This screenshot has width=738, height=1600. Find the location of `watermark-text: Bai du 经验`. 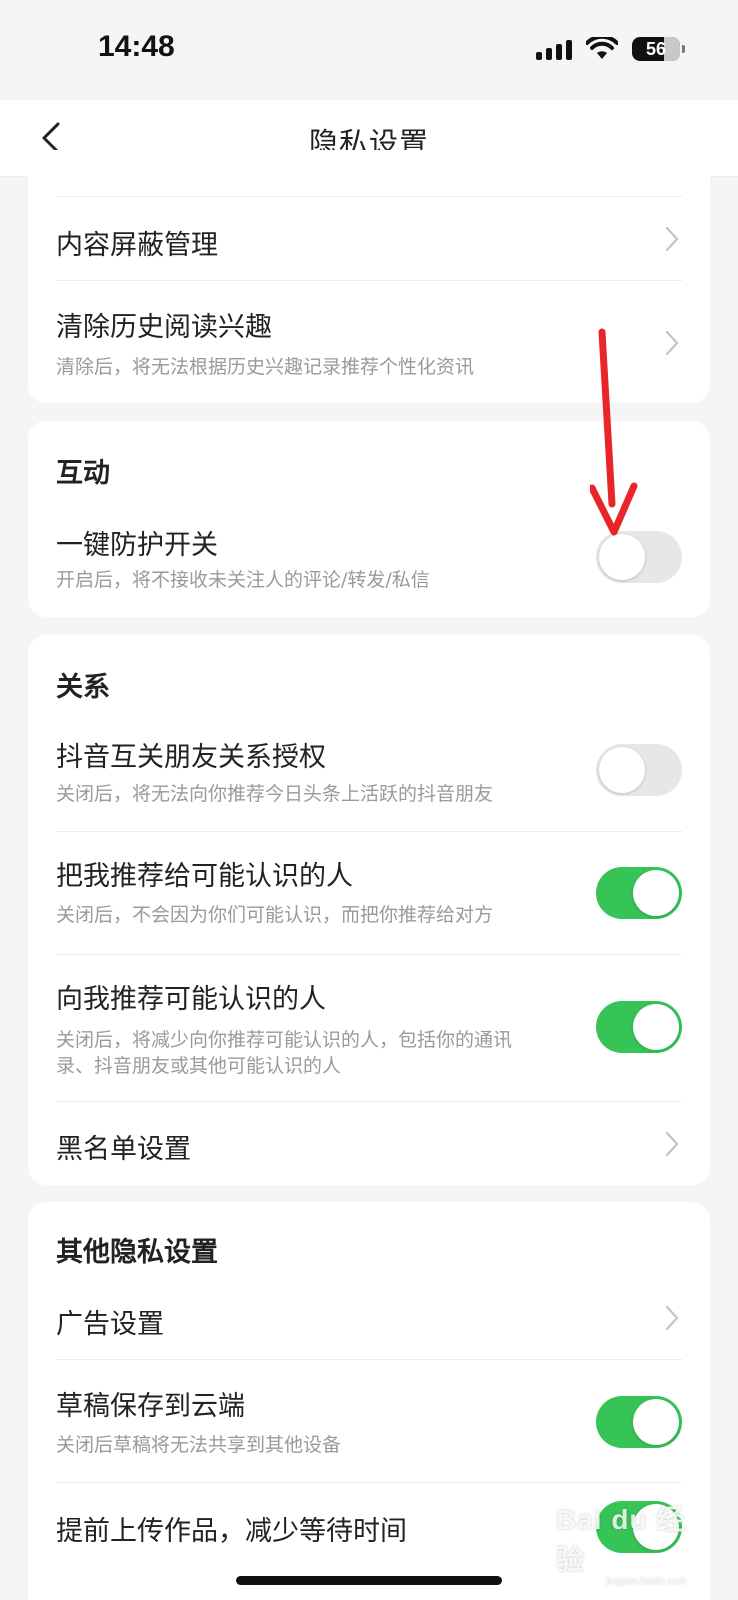

watermark-text: Bai du 经验 is located at coordinates (621, 1539).